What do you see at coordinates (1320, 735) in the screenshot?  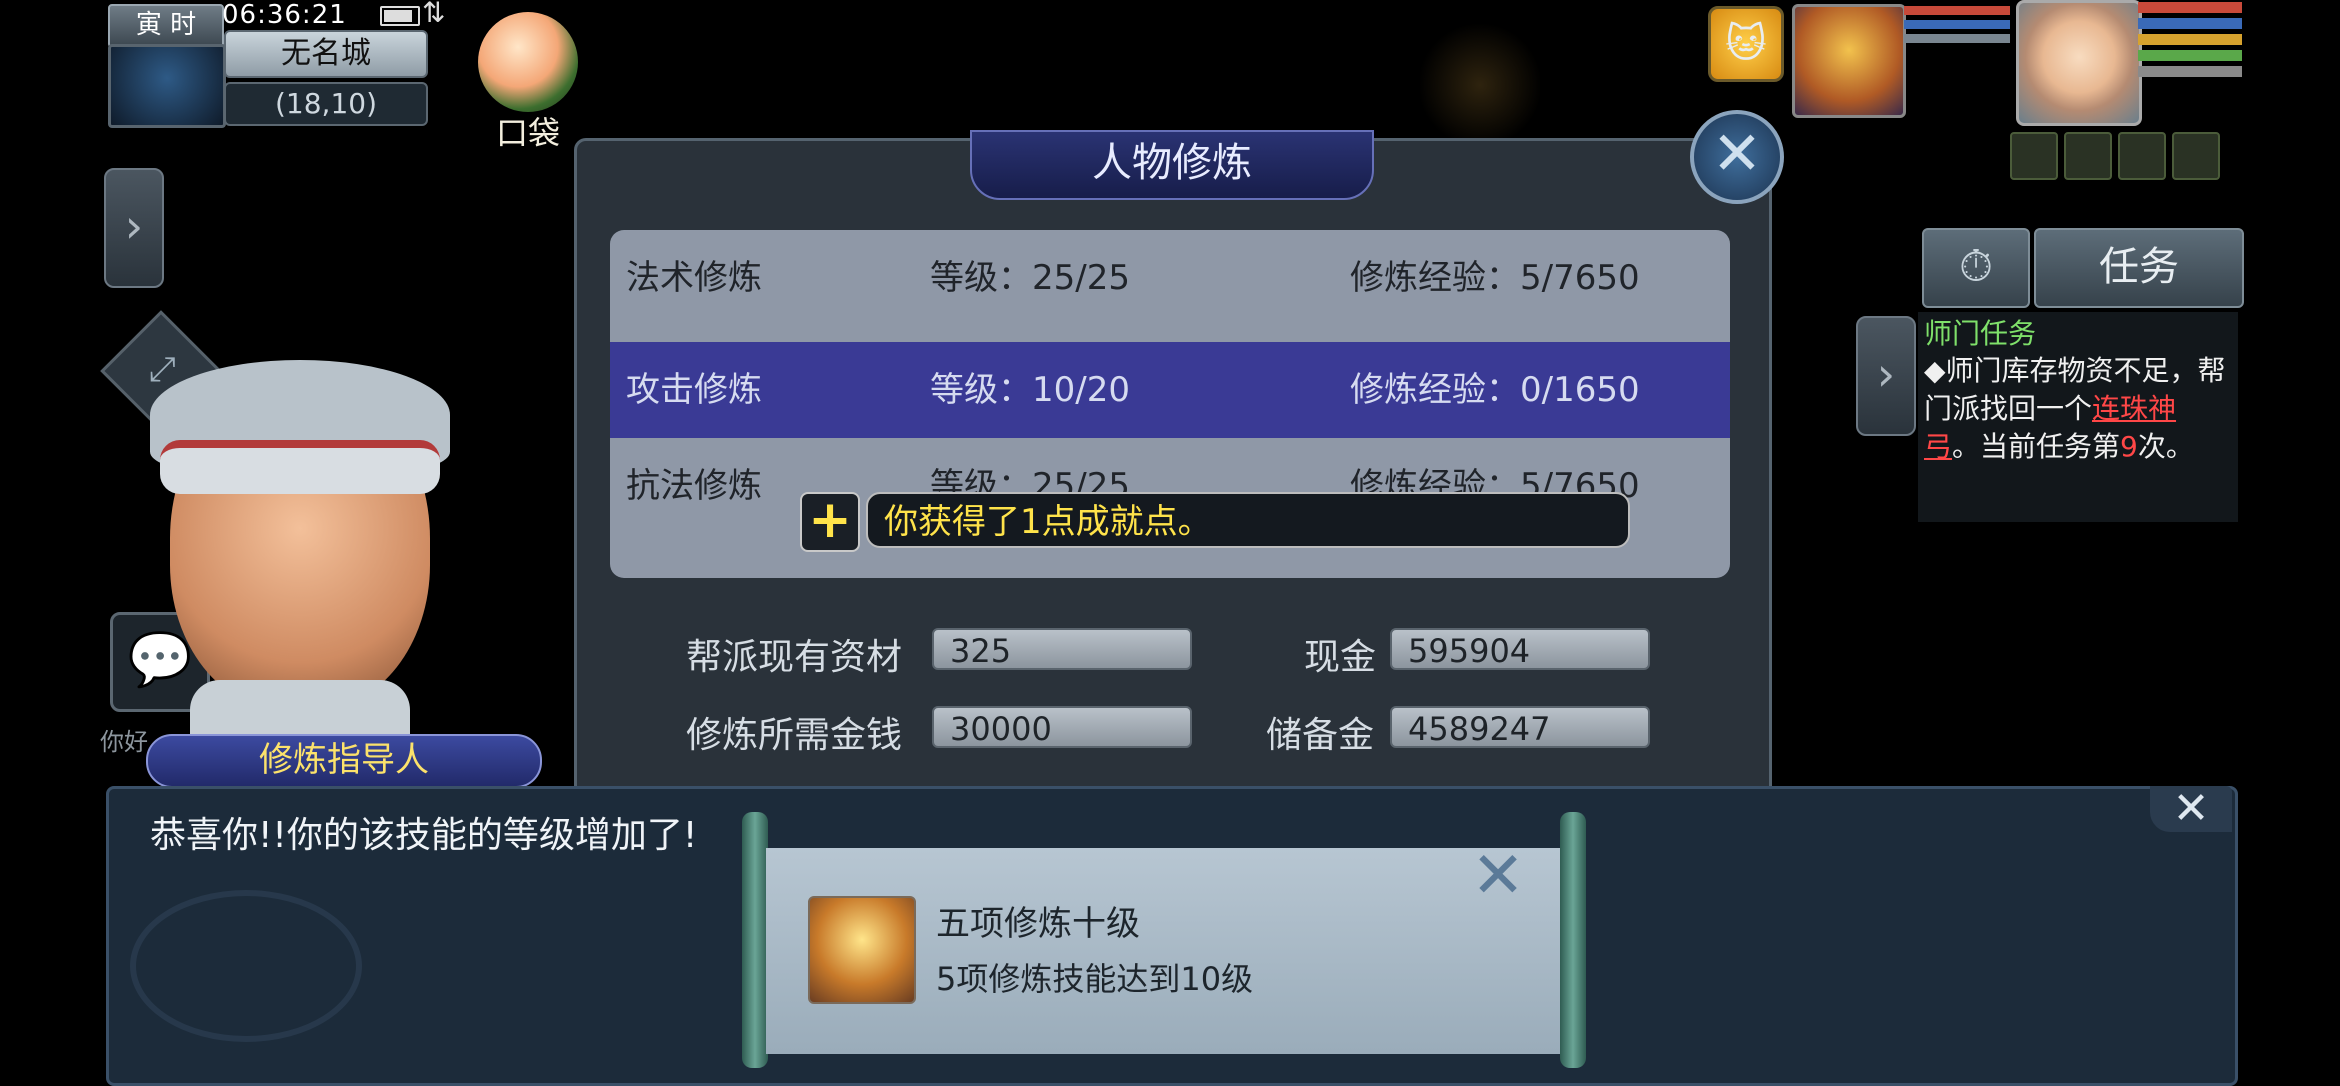 I see `reserve-label: 储备金` at bounding box center [1320, 735].